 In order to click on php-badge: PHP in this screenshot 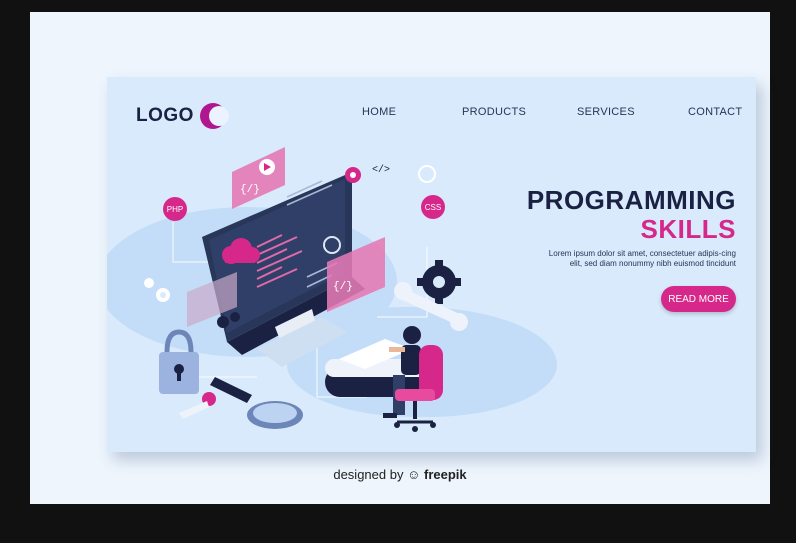, I will do `click(175, 209)`.